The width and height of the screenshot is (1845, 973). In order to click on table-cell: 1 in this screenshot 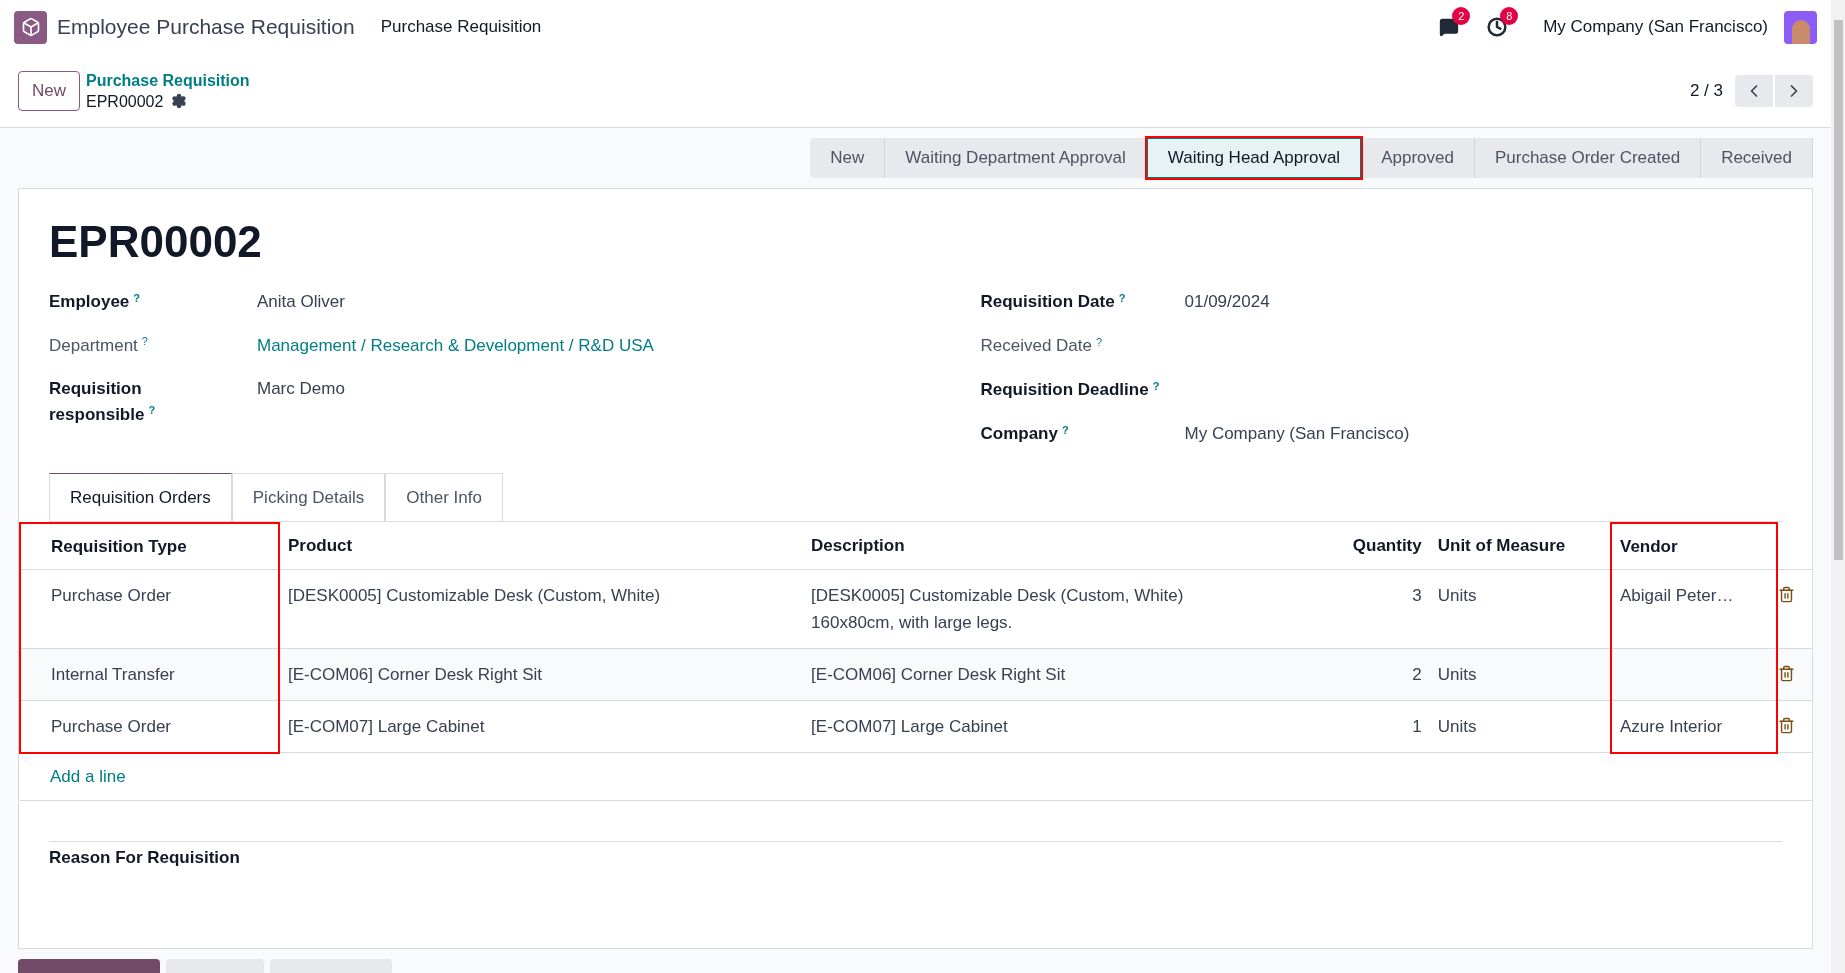, I will do `click(1417, 726)`.